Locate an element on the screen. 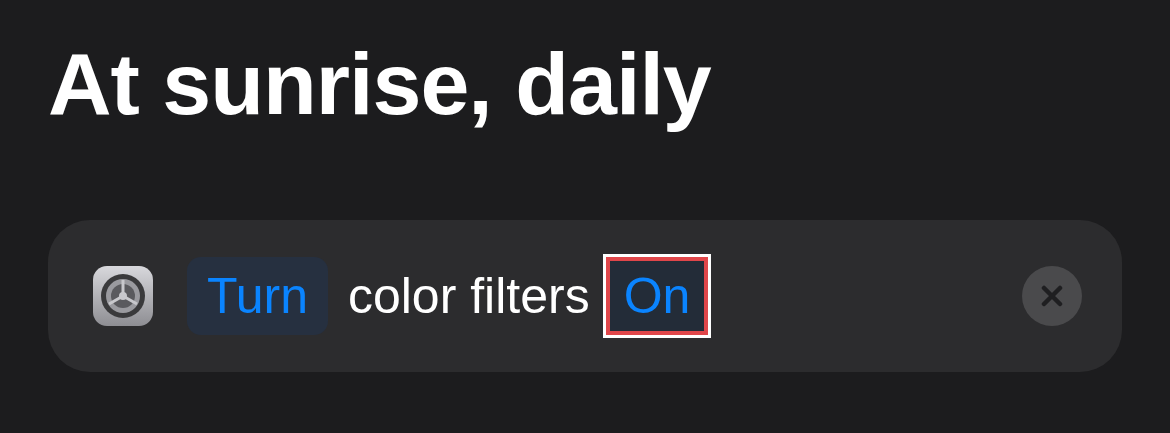 The height and width of the screenshot is (433, 1170). settings-icon is located at coordinates (123, 296).